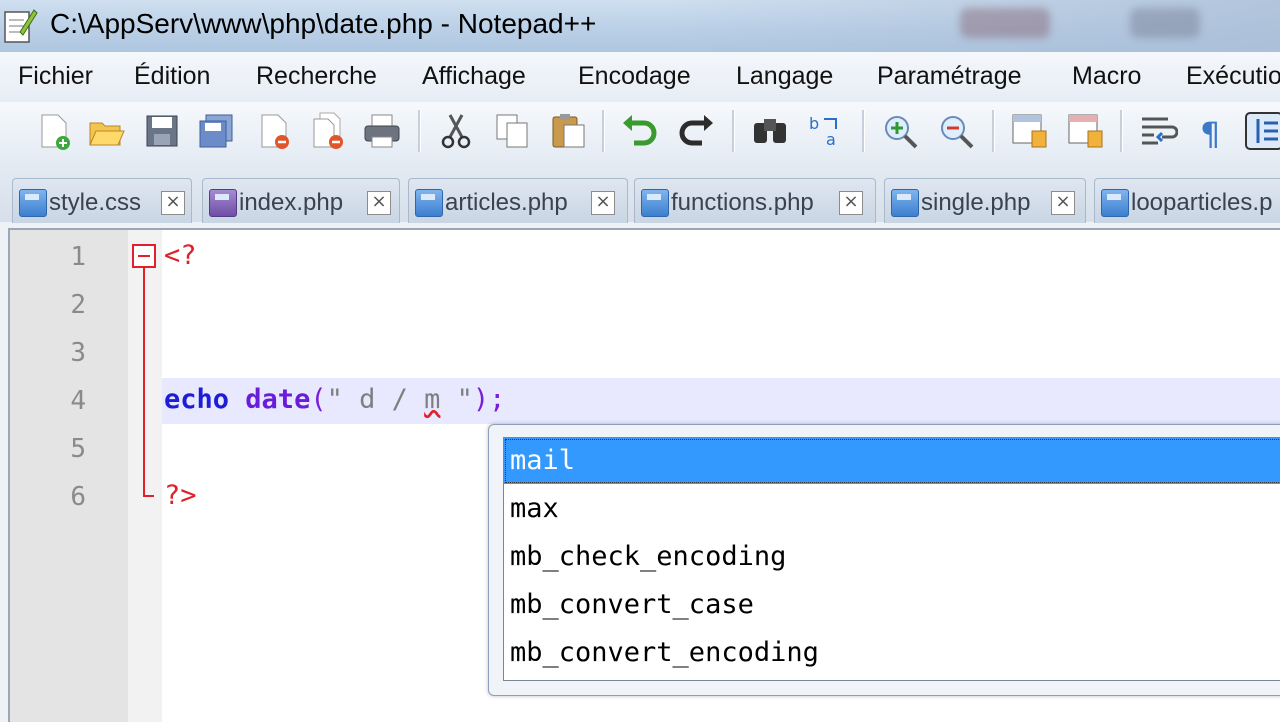  Describe the element at coordinates (78, 353) in the screenshot. I see `line-number: 3` at that location.